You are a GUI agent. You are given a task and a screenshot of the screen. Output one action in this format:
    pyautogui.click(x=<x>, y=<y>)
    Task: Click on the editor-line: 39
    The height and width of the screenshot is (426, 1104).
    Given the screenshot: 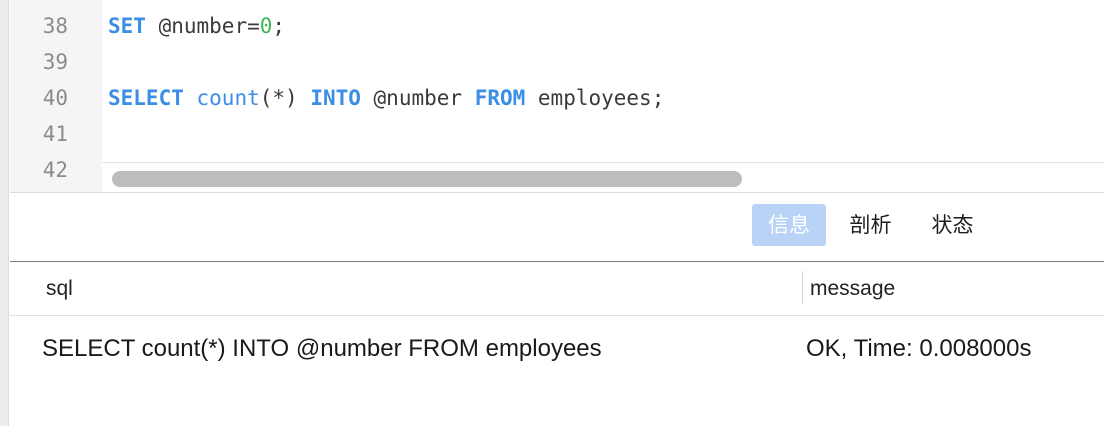 What is the action you would take?
    pyautogui.click(x=557, y=62)
    